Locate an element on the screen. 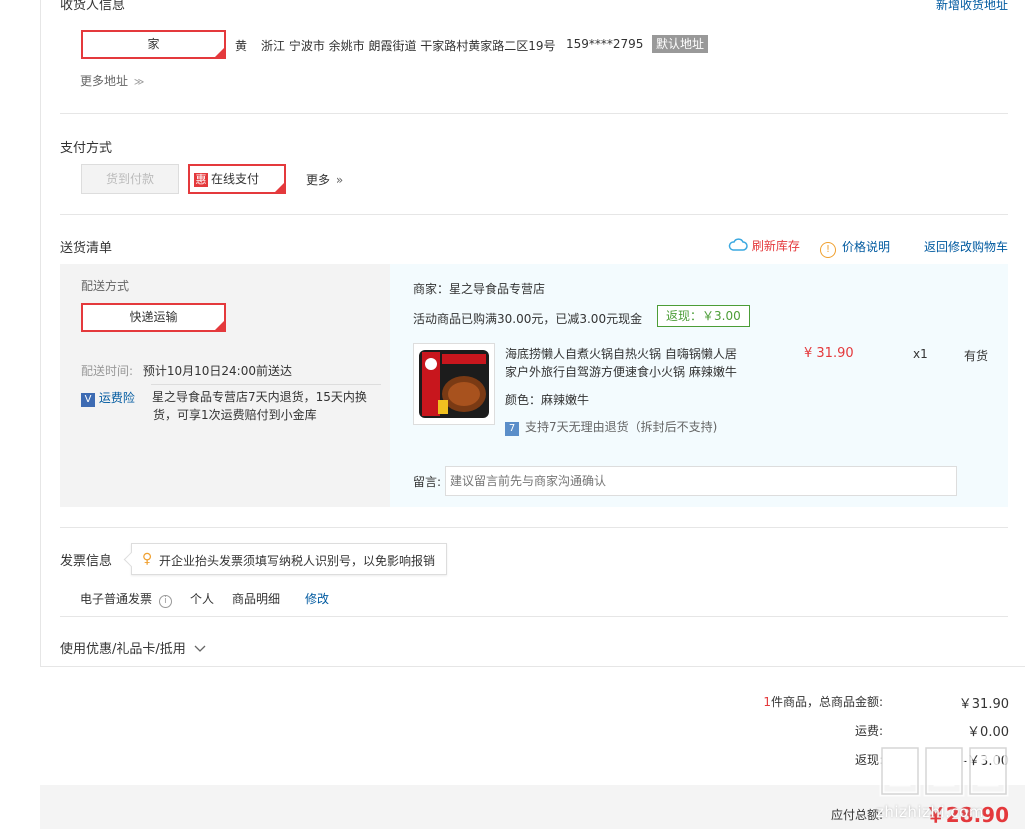 This screenshot has width=1025, height=829. shipping-fee: ￥0.00 is located at coordinates (988, 732).